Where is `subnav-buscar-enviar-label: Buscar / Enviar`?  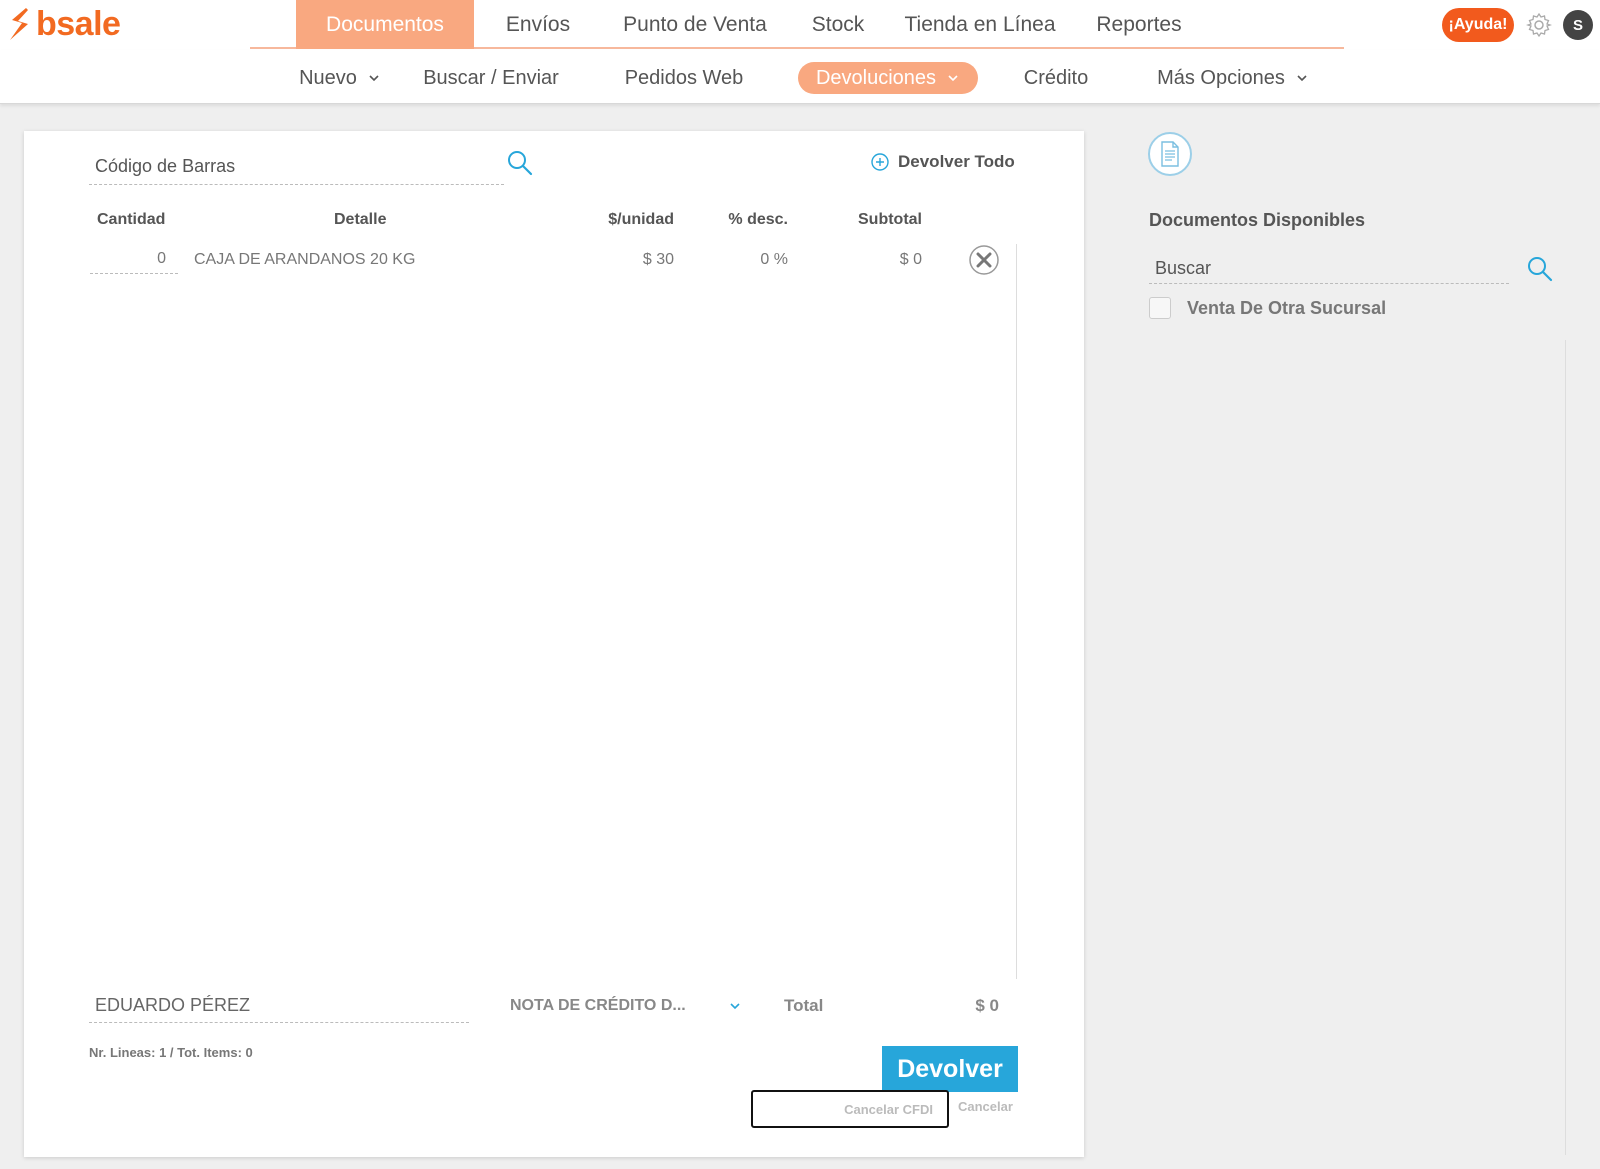
subnav-buscar-enviar-label: Buscar / Enviar is located at coordinates (491, 77).